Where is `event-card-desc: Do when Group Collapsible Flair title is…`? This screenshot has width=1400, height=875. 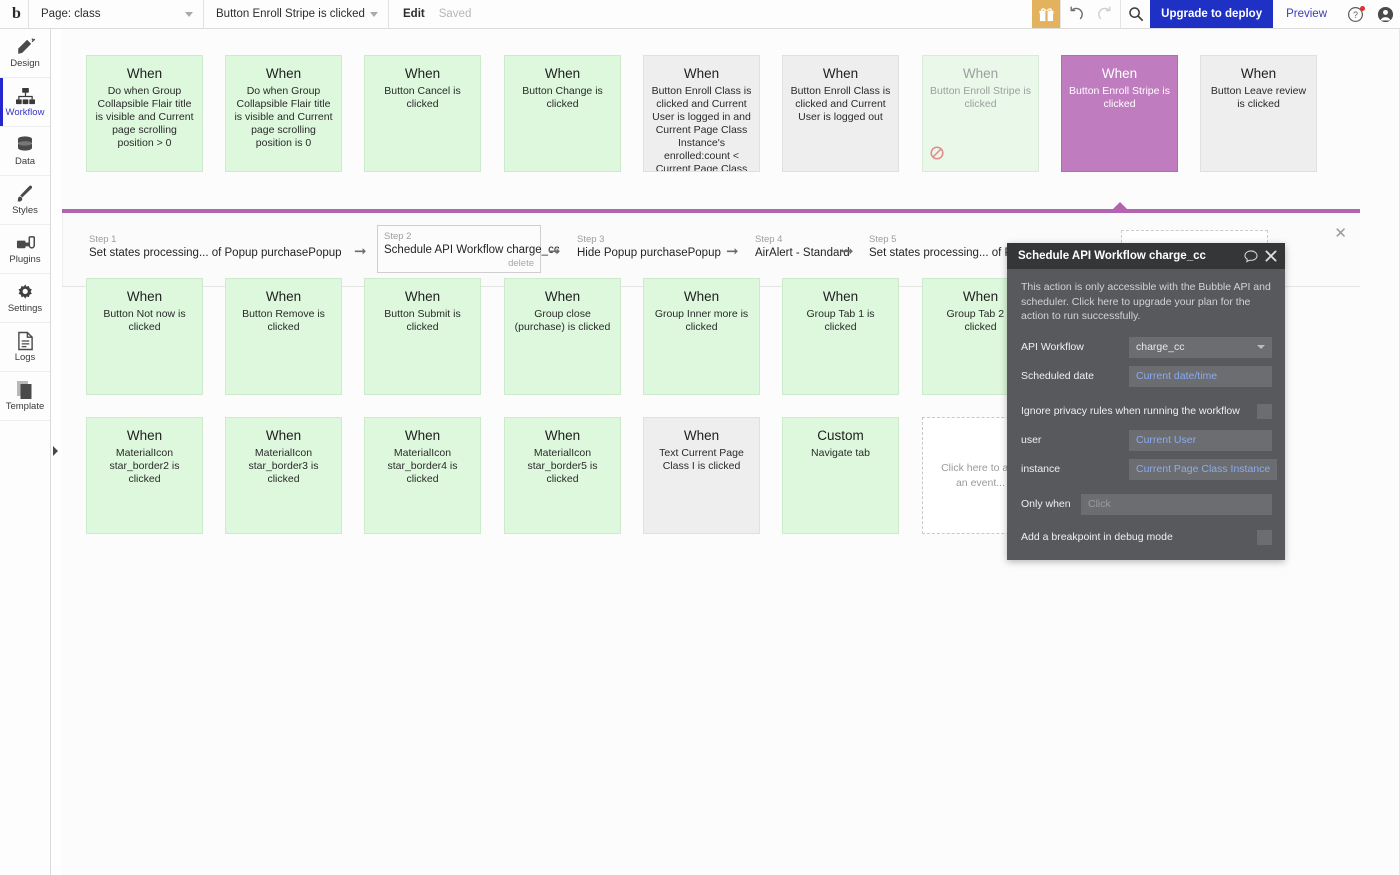
event-card-desc: Do when Group Collapsible Flair title is… is located at coordinates (144, 117).